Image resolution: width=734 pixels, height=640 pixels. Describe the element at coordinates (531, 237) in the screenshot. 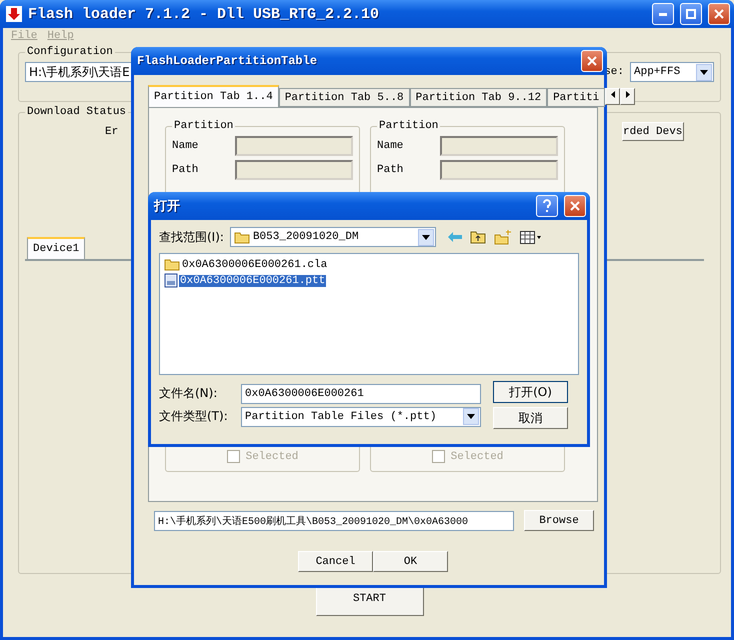

I see `view-menu-icon` at that location.